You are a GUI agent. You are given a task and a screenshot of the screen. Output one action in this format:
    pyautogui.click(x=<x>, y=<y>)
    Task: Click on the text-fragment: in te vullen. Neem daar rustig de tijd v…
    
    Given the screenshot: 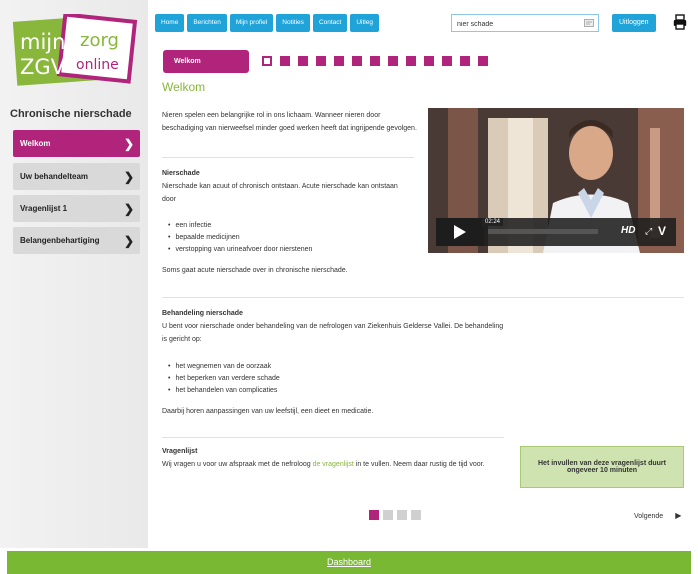 What is the action you would take?
    pyautogui.click(x=419, y=464)
    